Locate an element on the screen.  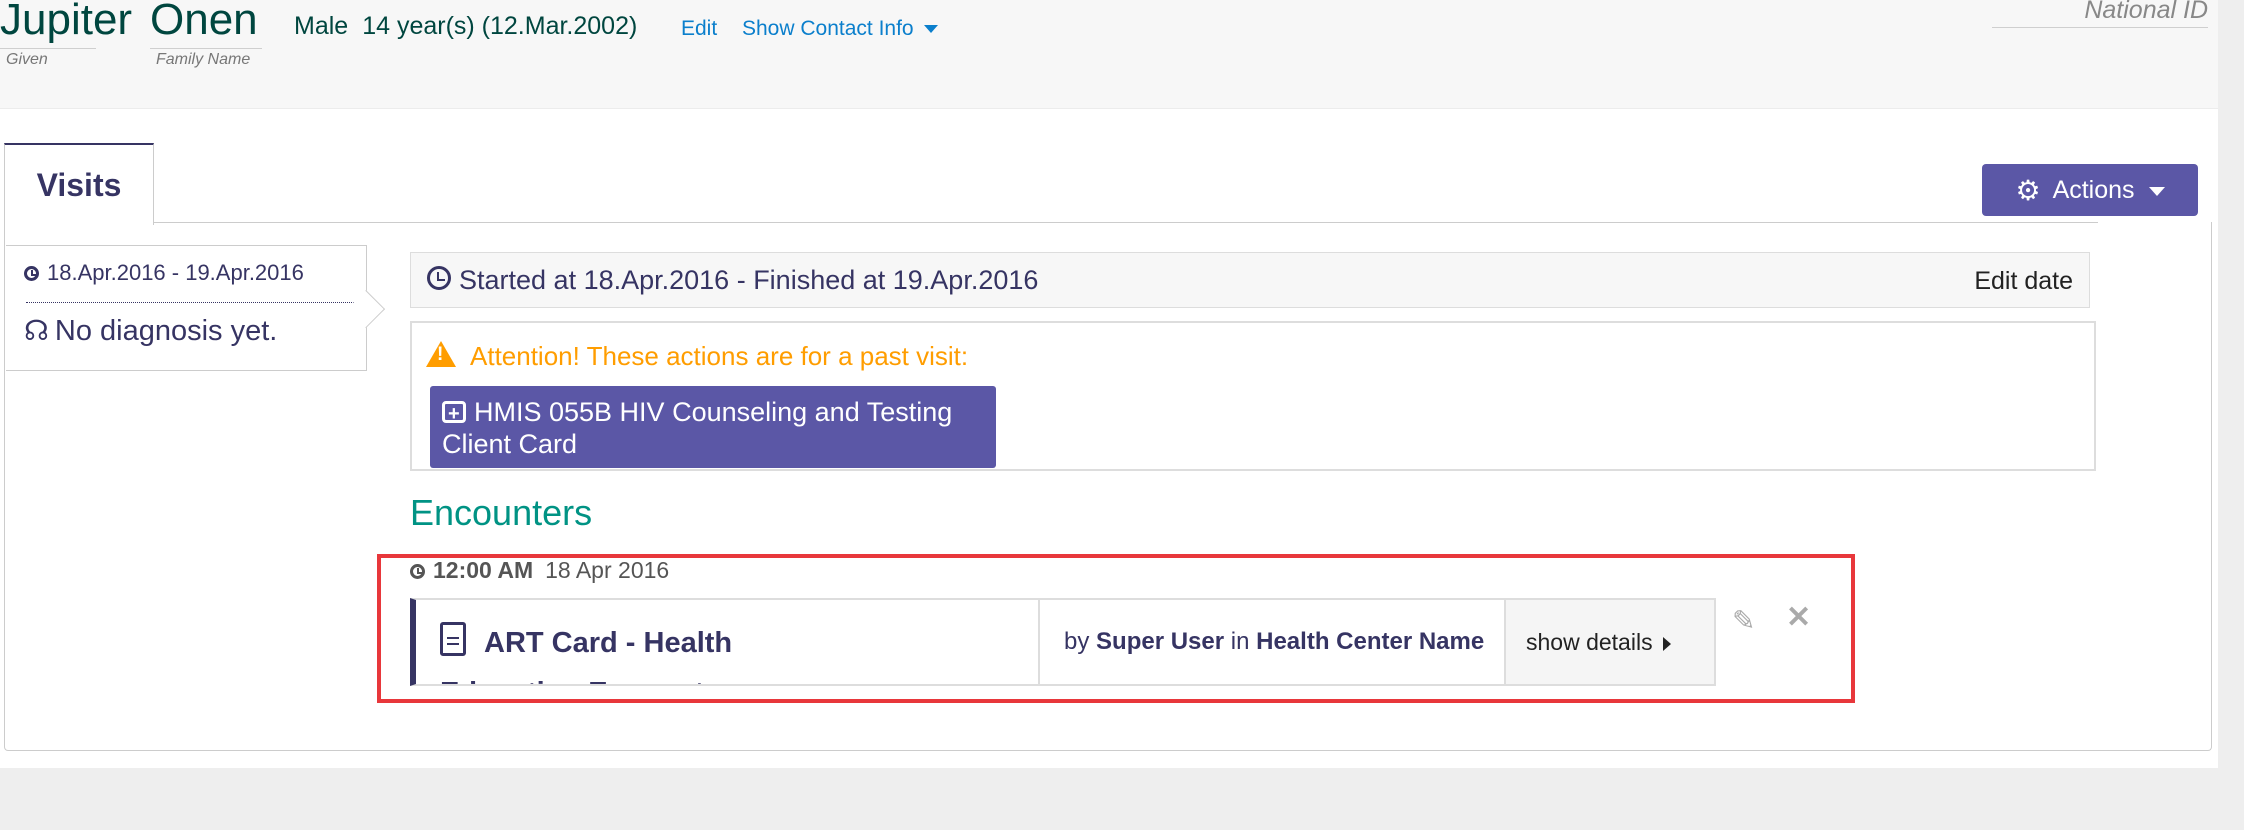
family-name-block: Onen Family Name is located at coordinates (206, 34).